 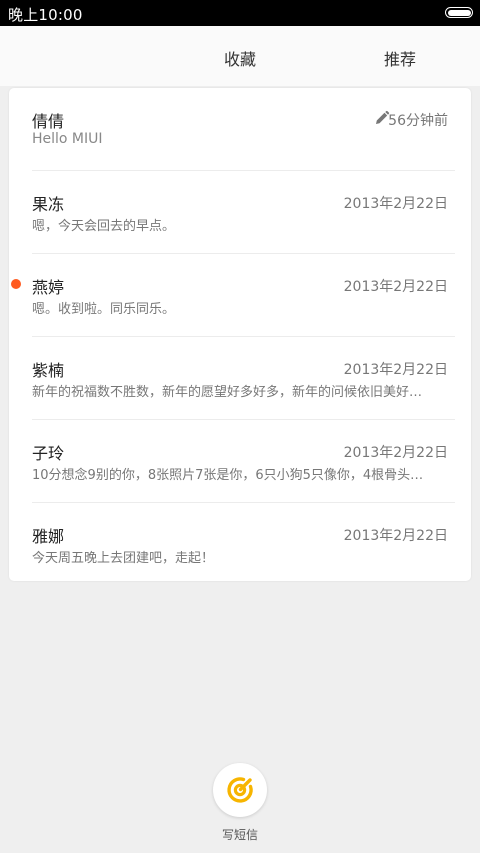 I want to click on contact-name: 倩倩, so click(x=48, y=121).